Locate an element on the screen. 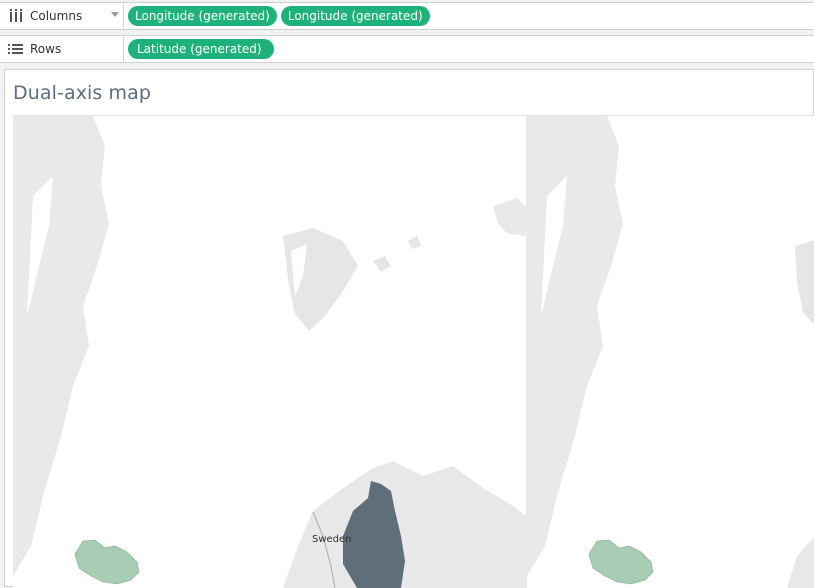  rows-shelf-header: Rows is located at coordinates (62, 49).